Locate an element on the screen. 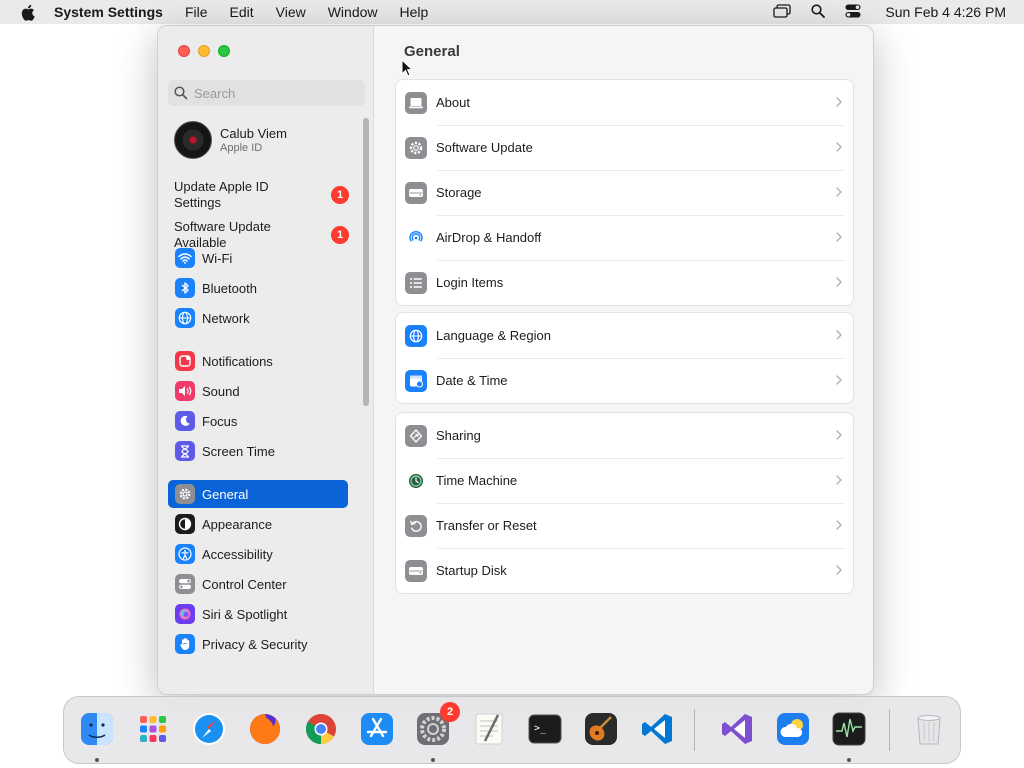 The image size is (1024, 768). gear-icon is located at coordinates (185, 494).